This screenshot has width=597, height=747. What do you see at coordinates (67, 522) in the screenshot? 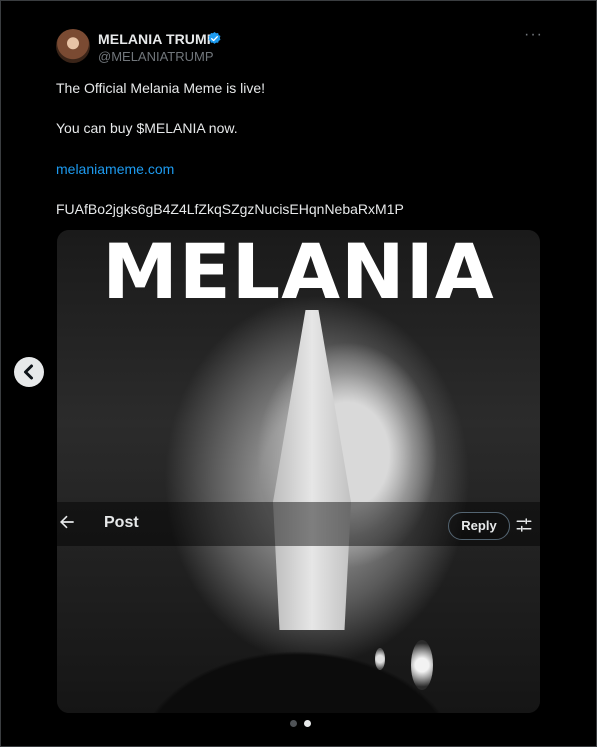
I see `back-arrow-icon` at bounding box center [67, 522].